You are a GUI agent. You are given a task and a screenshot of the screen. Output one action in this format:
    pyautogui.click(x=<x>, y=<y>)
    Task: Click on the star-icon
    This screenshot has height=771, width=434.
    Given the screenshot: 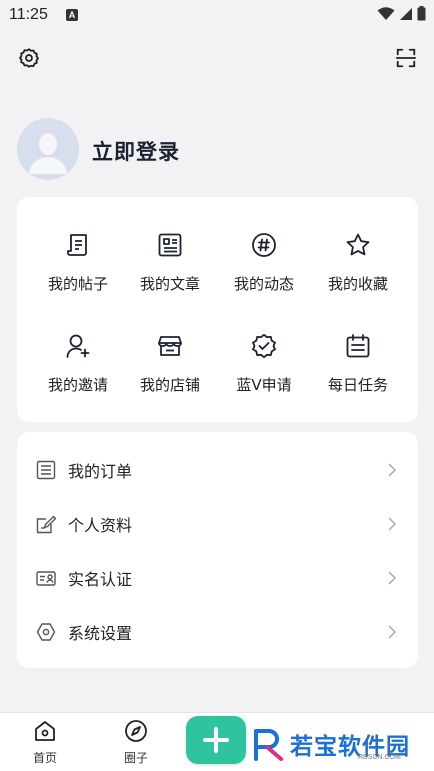 What is the action you would take?
    pyautogui.click(x=358, y=244)
    